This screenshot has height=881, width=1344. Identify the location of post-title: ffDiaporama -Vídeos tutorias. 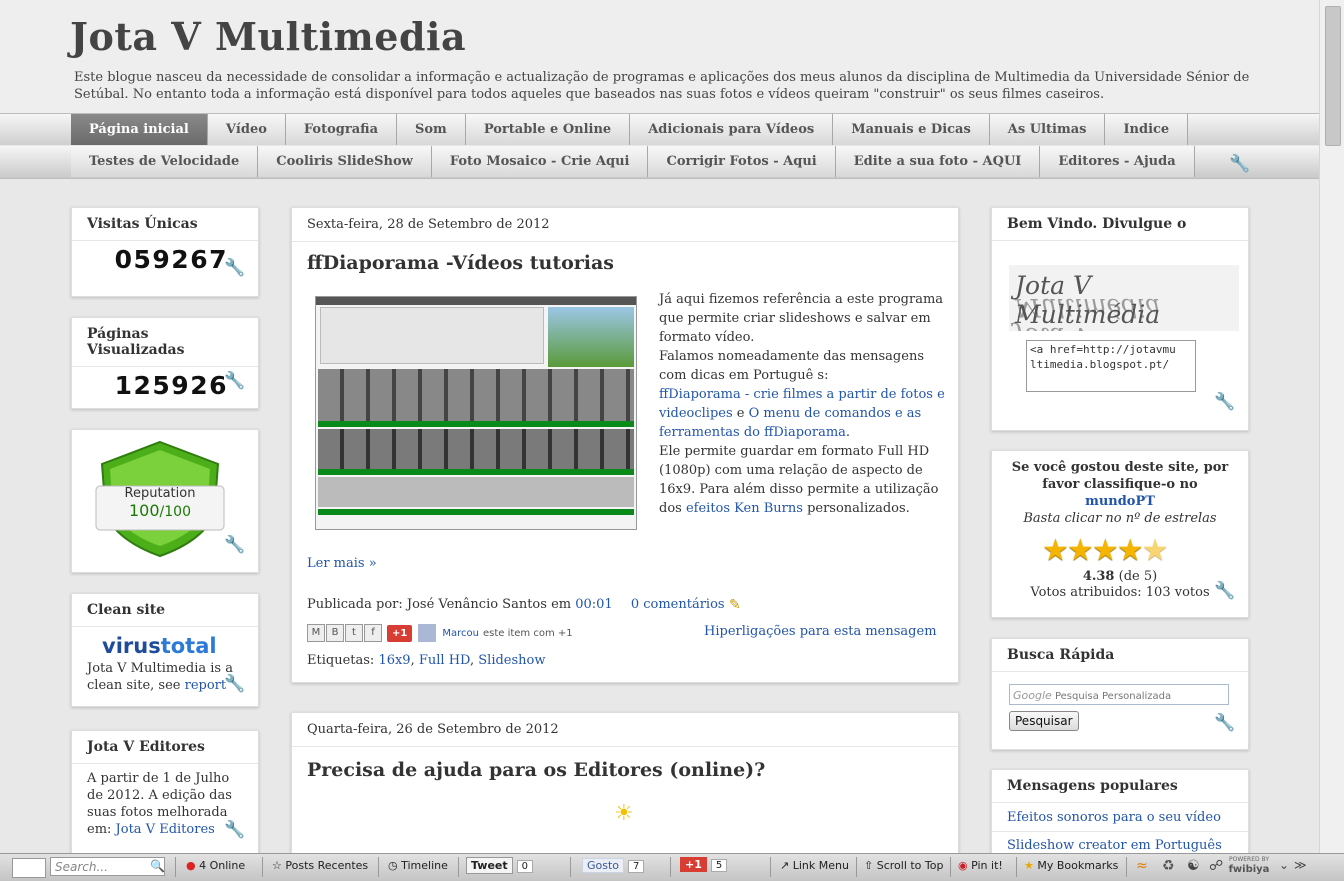
(625, 263).